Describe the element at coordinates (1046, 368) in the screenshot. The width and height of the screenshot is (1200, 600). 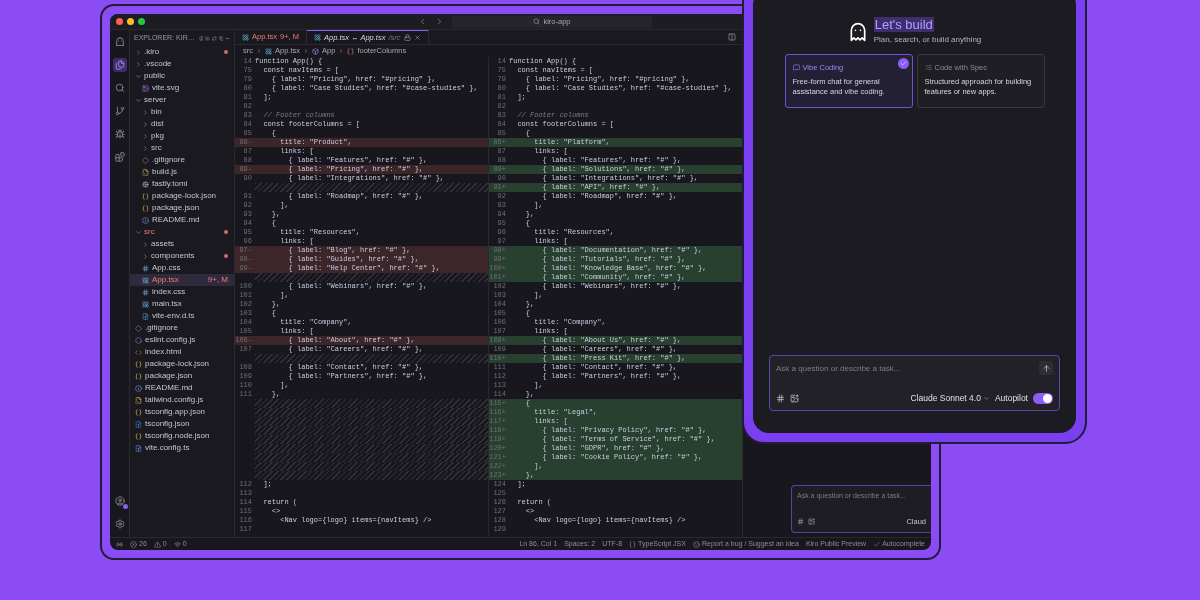
I see `send-button` at that location.